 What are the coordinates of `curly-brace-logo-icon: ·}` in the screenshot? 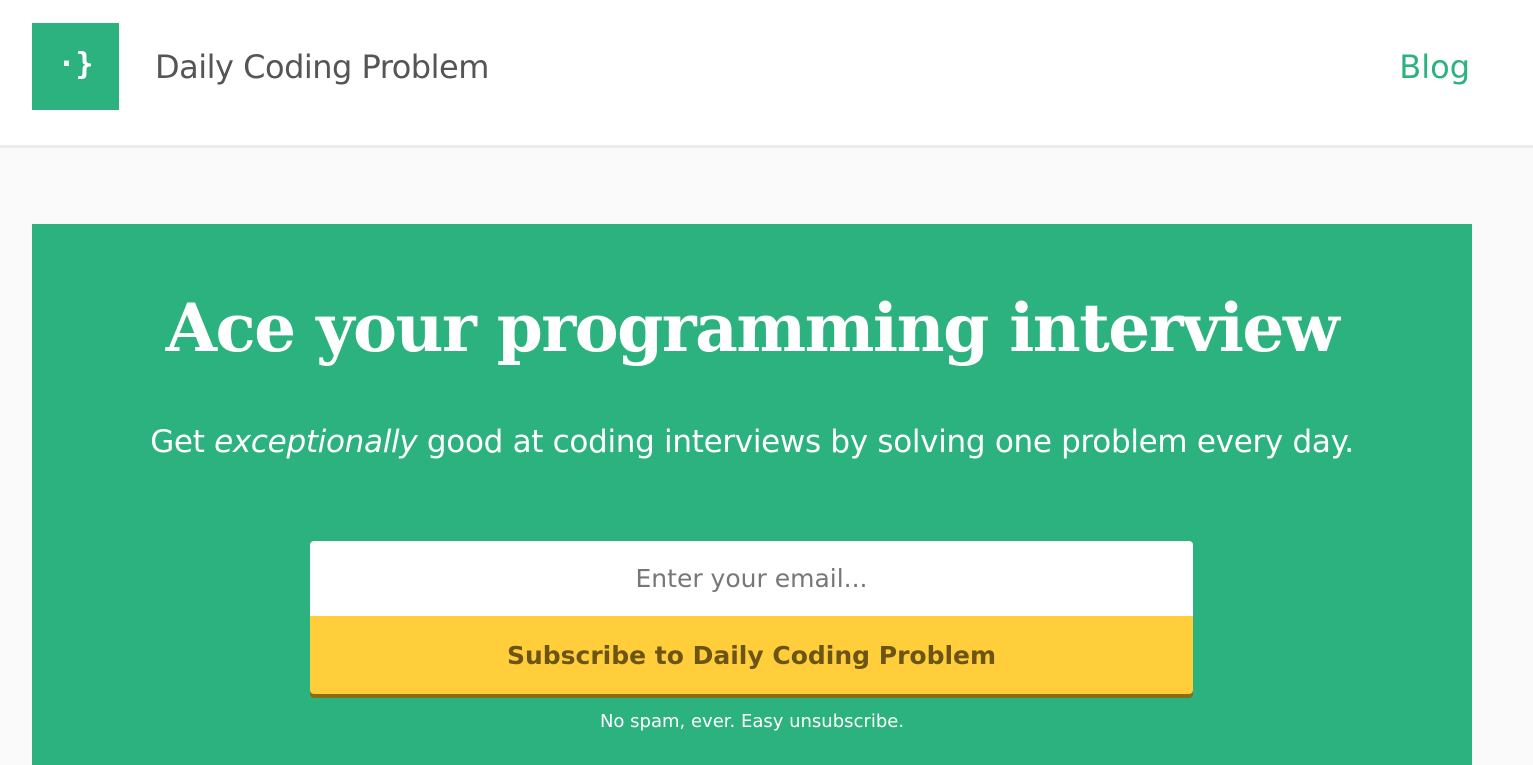 It's located at (75, 64).